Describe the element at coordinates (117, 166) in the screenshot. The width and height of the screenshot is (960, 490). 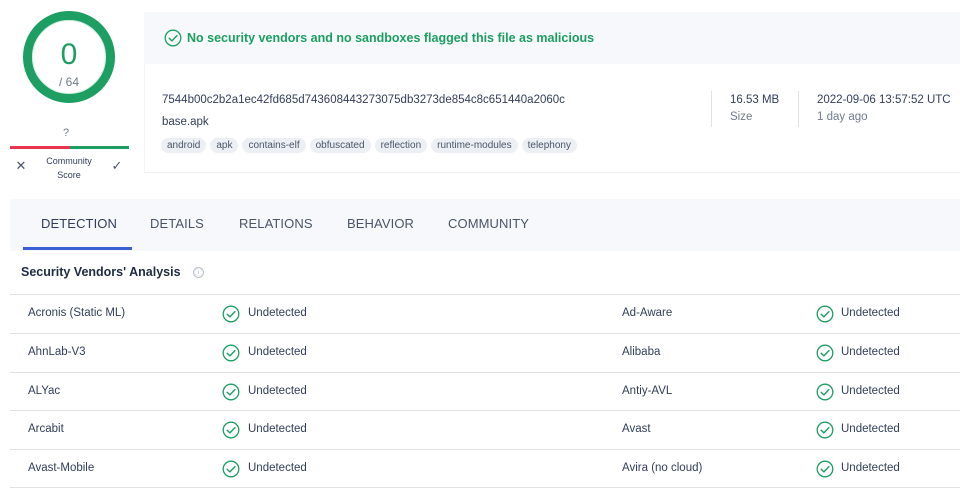
I see `vote-harmless-button: ✓` at that location.